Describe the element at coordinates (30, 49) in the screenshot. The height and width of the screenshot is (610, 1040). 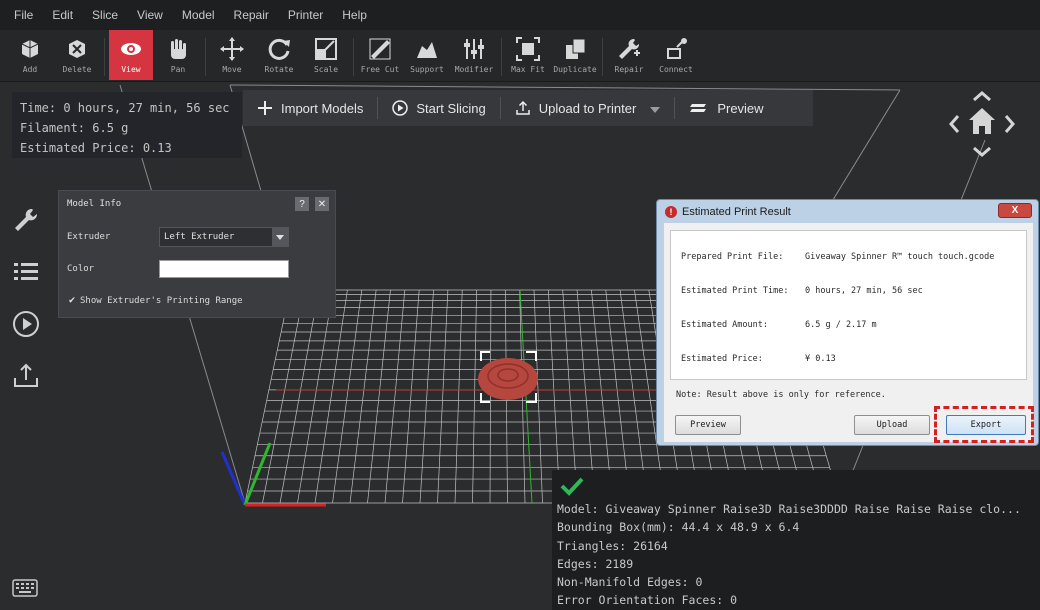
I see `add-model-icon` at that location.